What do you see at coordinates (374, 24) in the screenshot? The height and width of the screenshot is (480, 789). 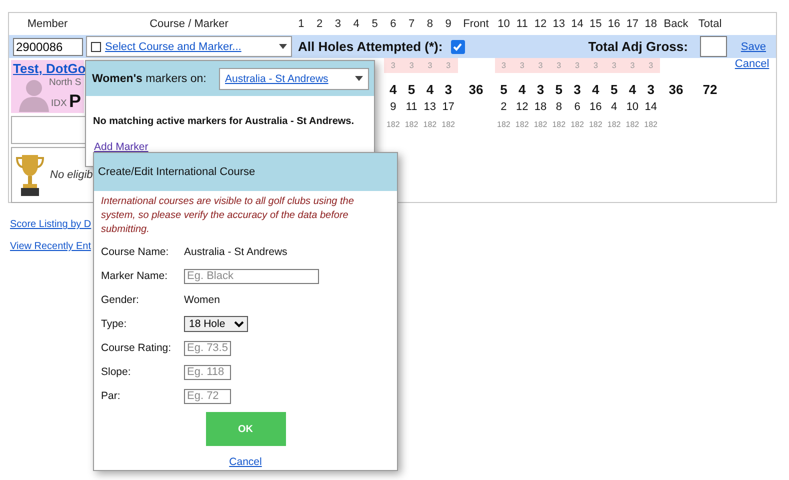 I see `hole-number: 5` at bounding box center [374, 24].